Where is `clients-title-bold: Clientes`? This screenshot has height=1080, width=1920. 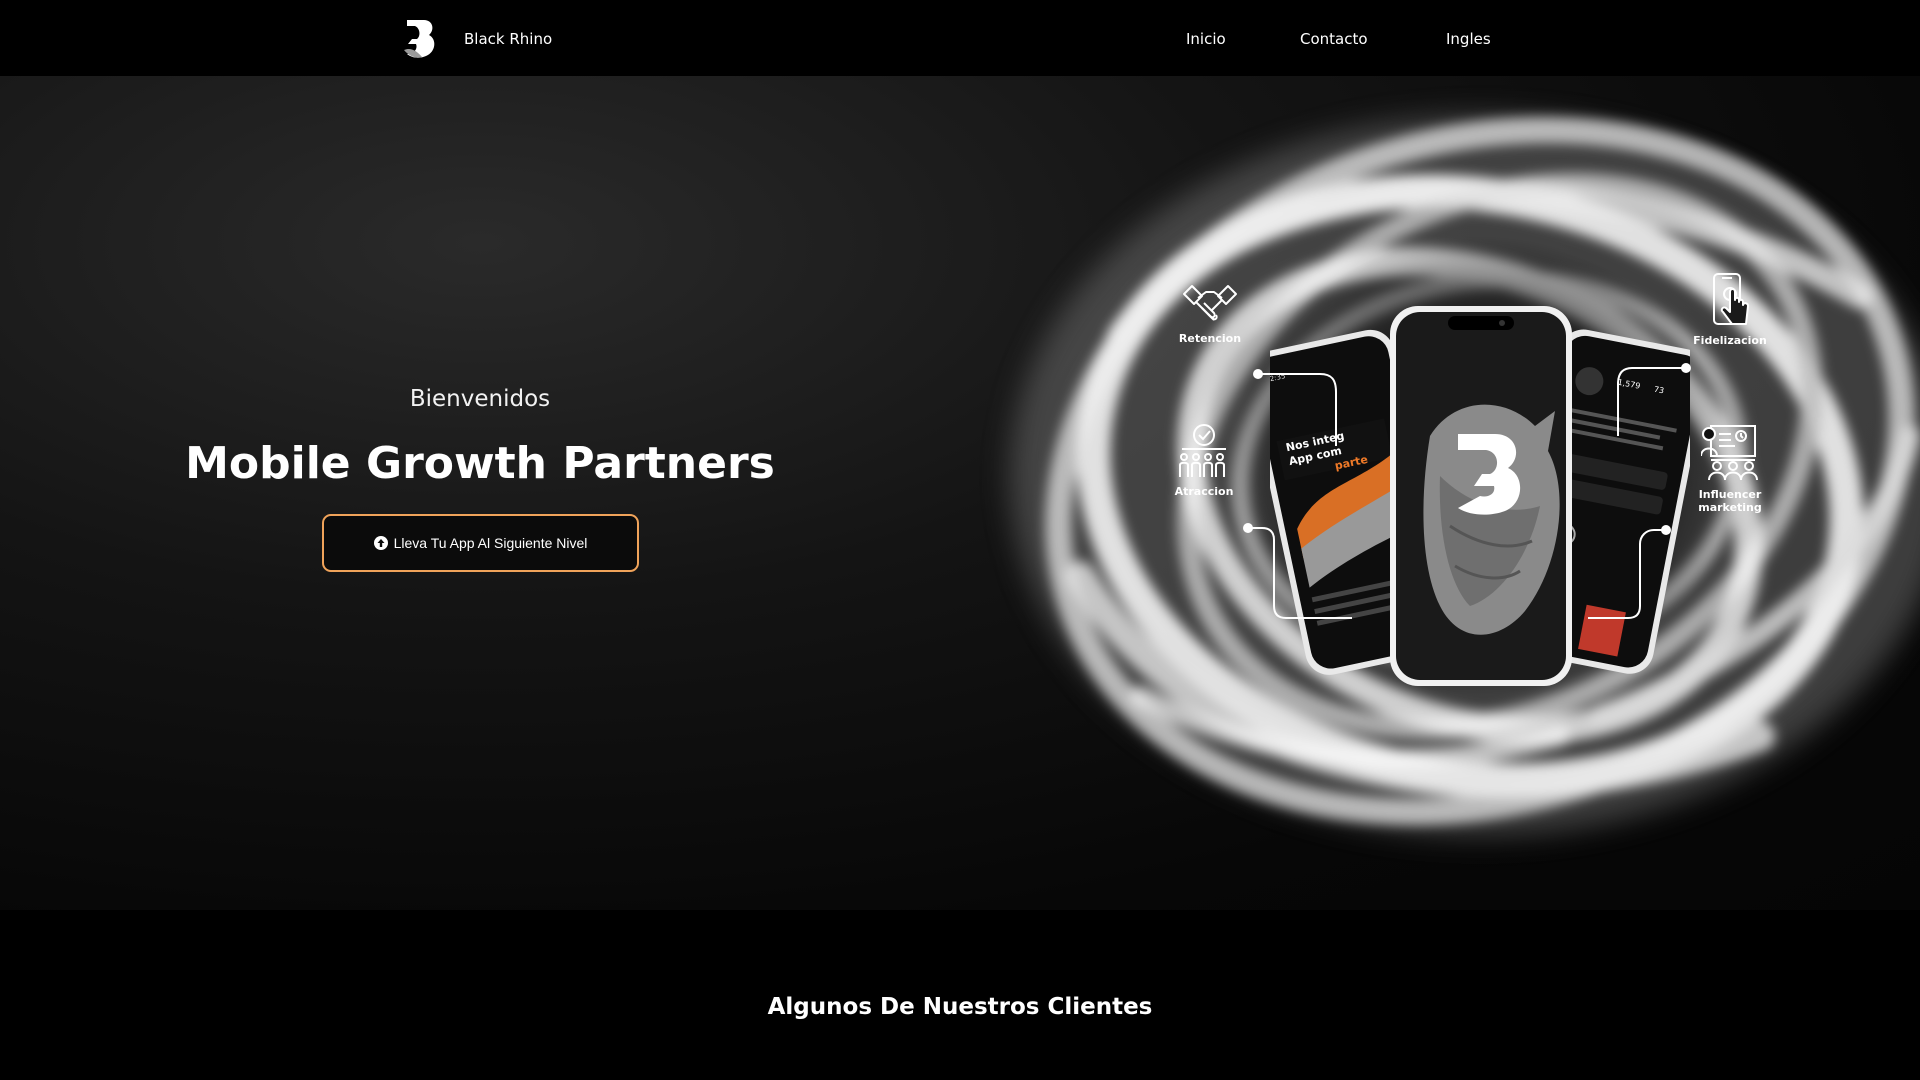
clients-title-bold: Clientes is located at coordinates (1100, 1007).